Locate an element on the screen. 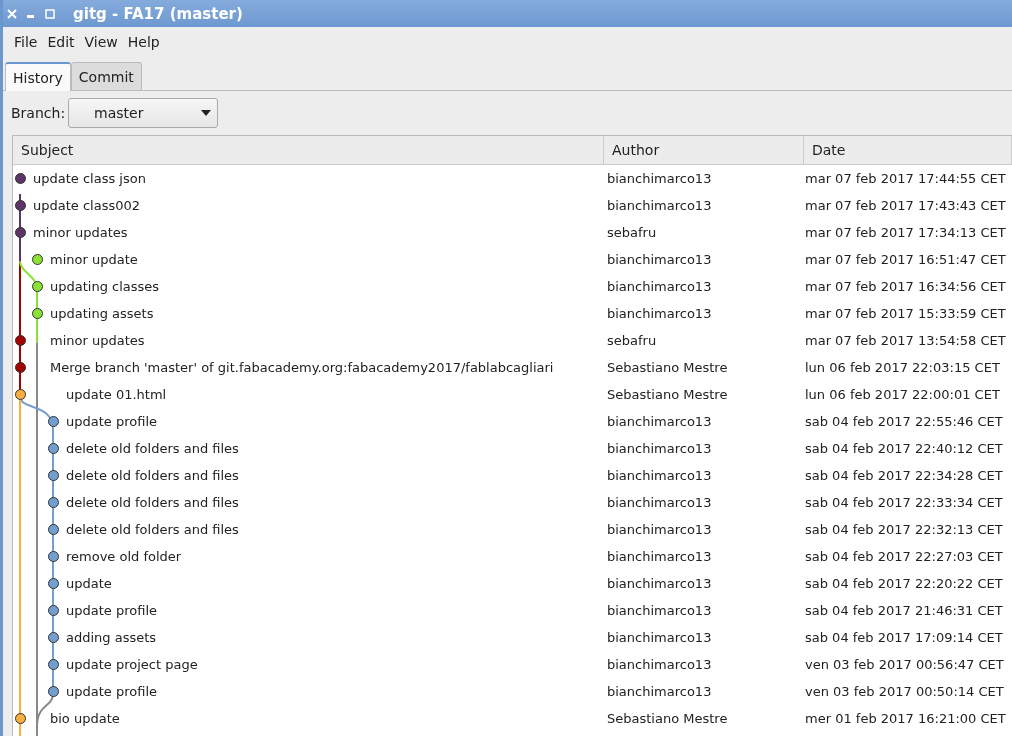 This screenshot has width=1012, height=736. commit-date: sab 04 feb 2017 22:32:13 CET is located at coordinates (904, 529).